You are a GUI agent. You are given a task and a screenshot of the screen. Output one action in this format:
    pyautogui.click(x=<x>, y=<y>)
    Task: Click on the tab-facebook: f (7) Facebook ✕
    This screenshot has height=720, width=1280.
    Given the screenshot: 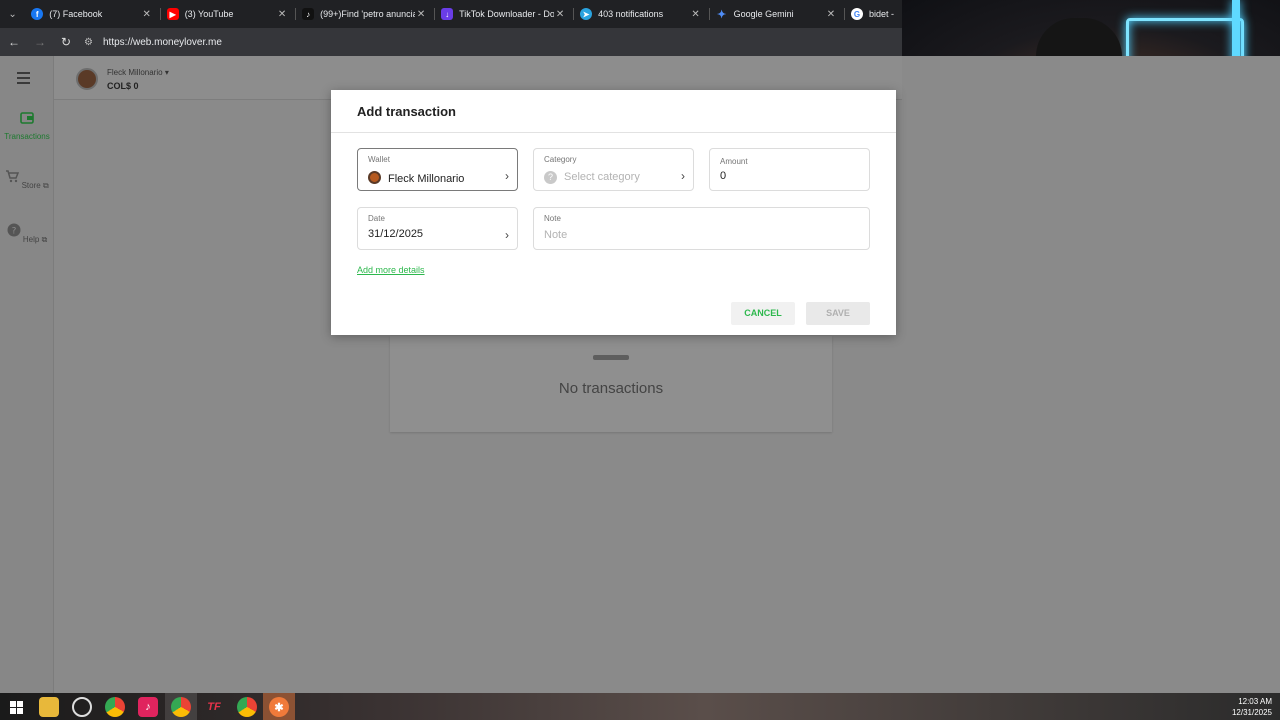 What is the action you would take?
    pyautogui.click(x=93, y=14)
    